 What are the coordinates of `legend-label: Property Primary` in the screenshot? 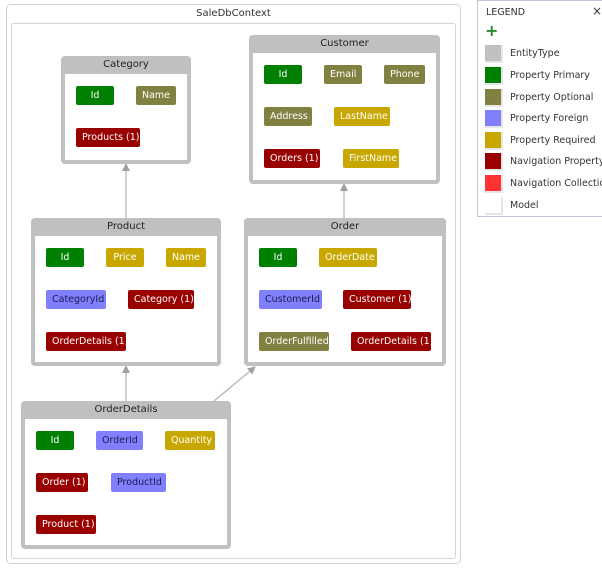 It's located at (550, 75).